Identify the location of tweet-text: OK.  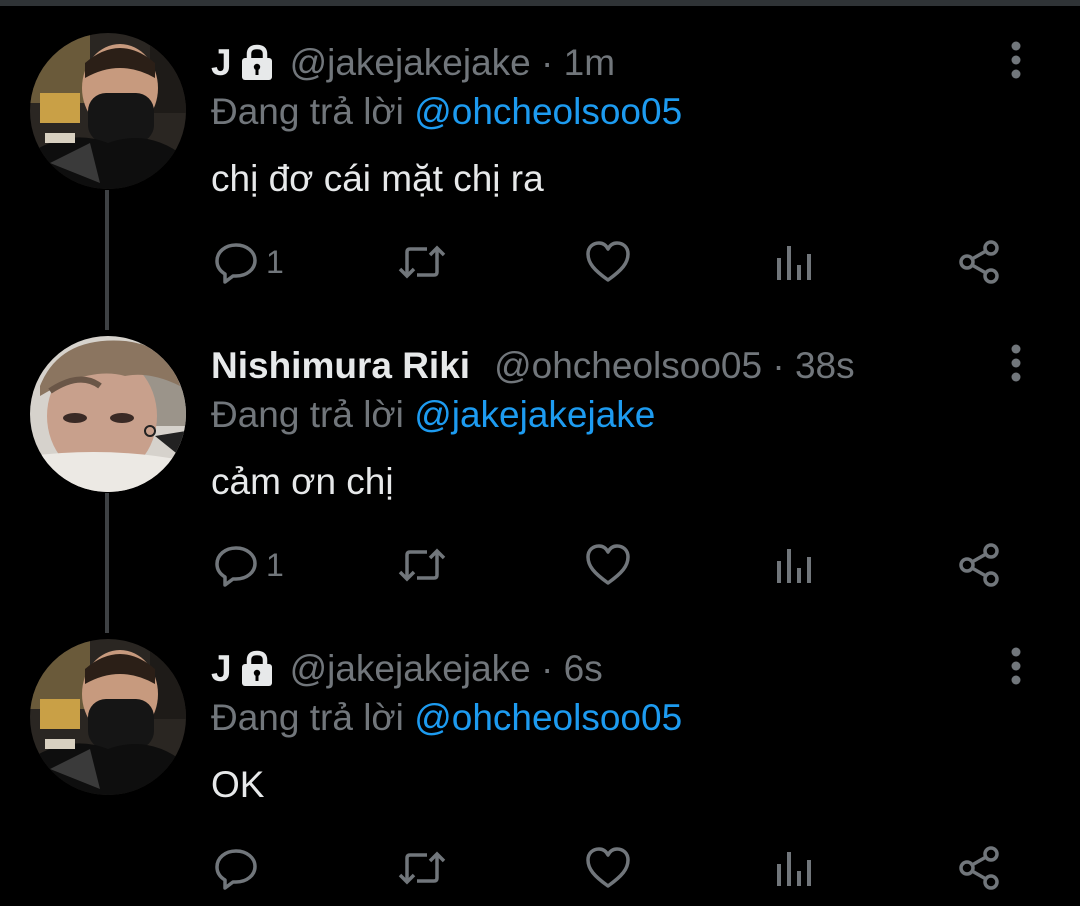
(238, 784).